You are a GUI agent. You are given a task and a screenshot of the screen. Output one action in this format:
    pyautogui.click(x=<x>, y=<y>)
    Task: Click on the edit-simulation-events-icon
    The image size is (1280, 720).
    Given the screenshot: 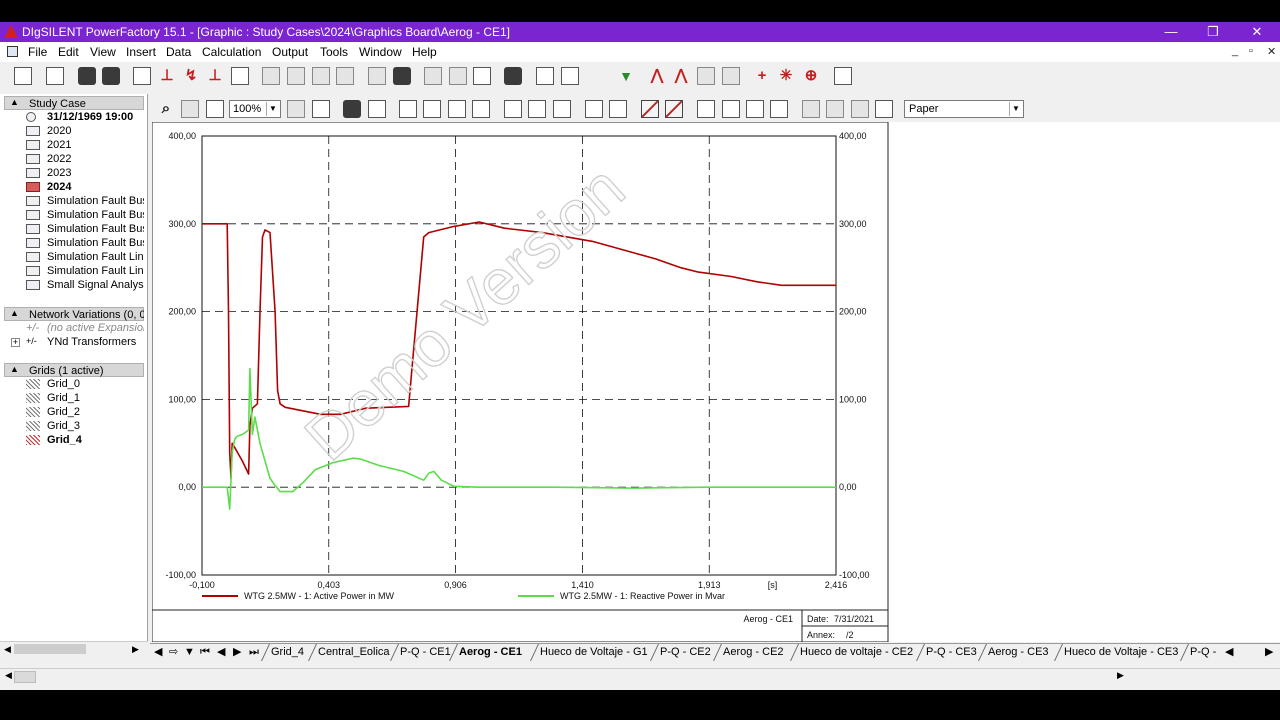 What is the action you would take?
    pyautogui.click(x=240, y=76)
    